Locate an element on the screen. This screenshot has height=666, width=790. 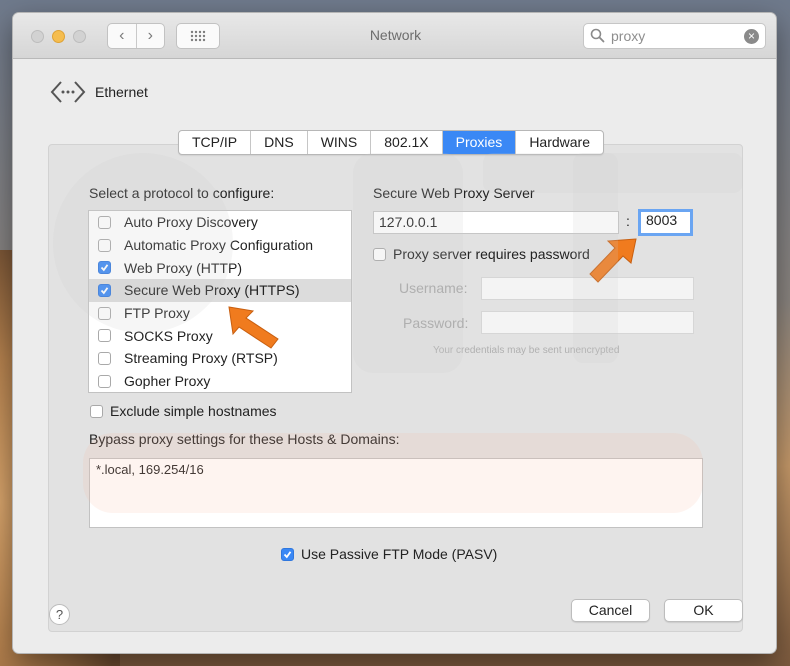
pasv-label: Use Passive FTP Mode (PASV) is located at coordinates (399, 554).